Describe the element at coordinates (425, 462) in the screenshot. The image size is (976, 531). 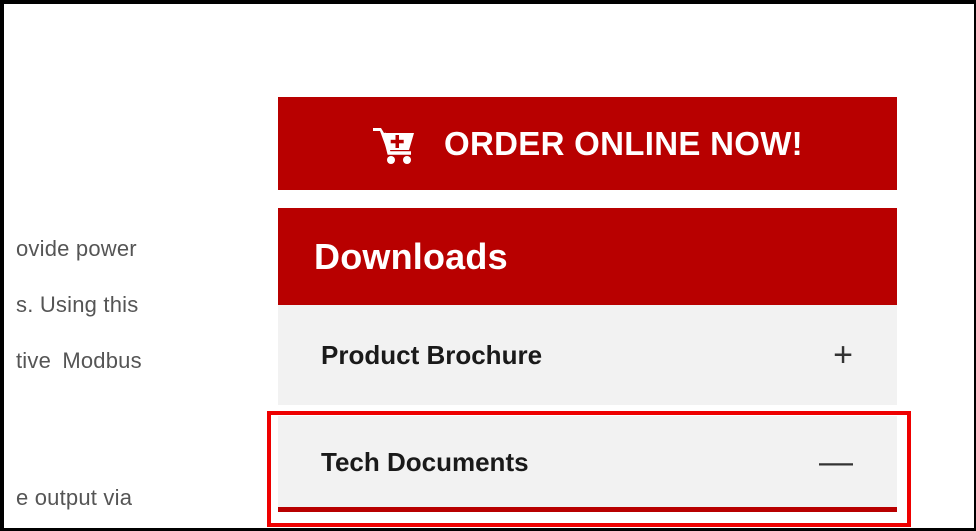
I see `accordion-item-label: Tech Documents` at that location.